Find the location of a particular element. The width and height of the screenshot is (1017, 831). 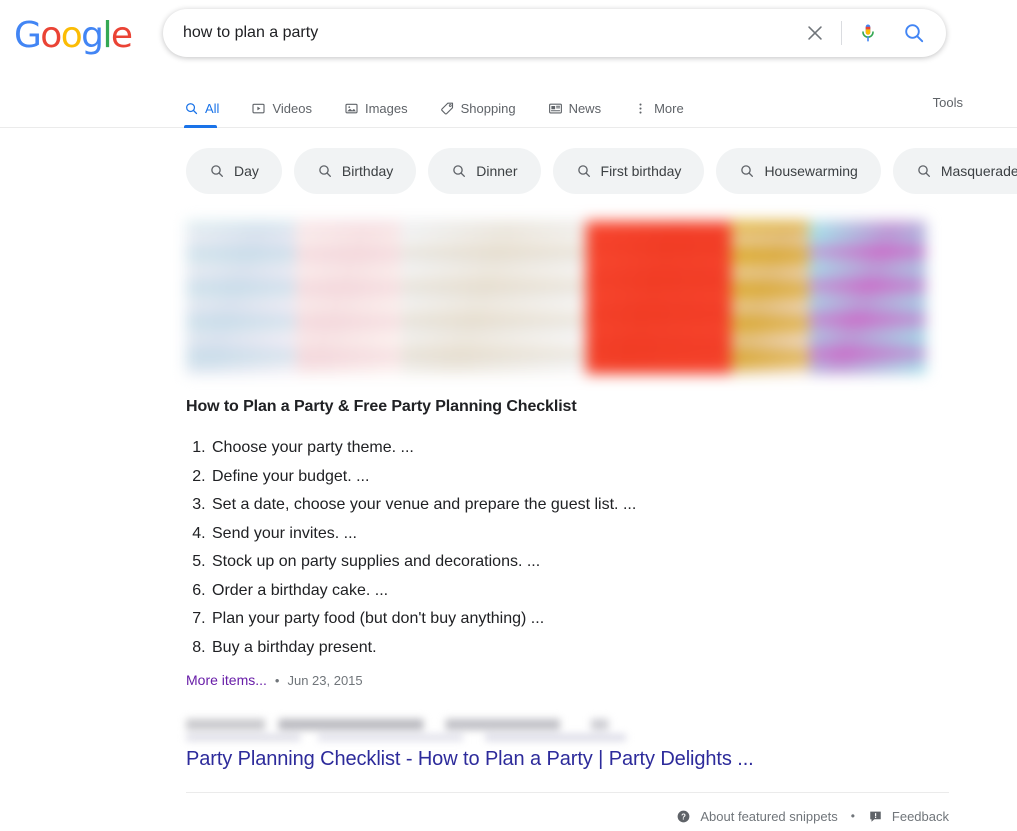

chip-day: Day is located at coordinates (234, 171).